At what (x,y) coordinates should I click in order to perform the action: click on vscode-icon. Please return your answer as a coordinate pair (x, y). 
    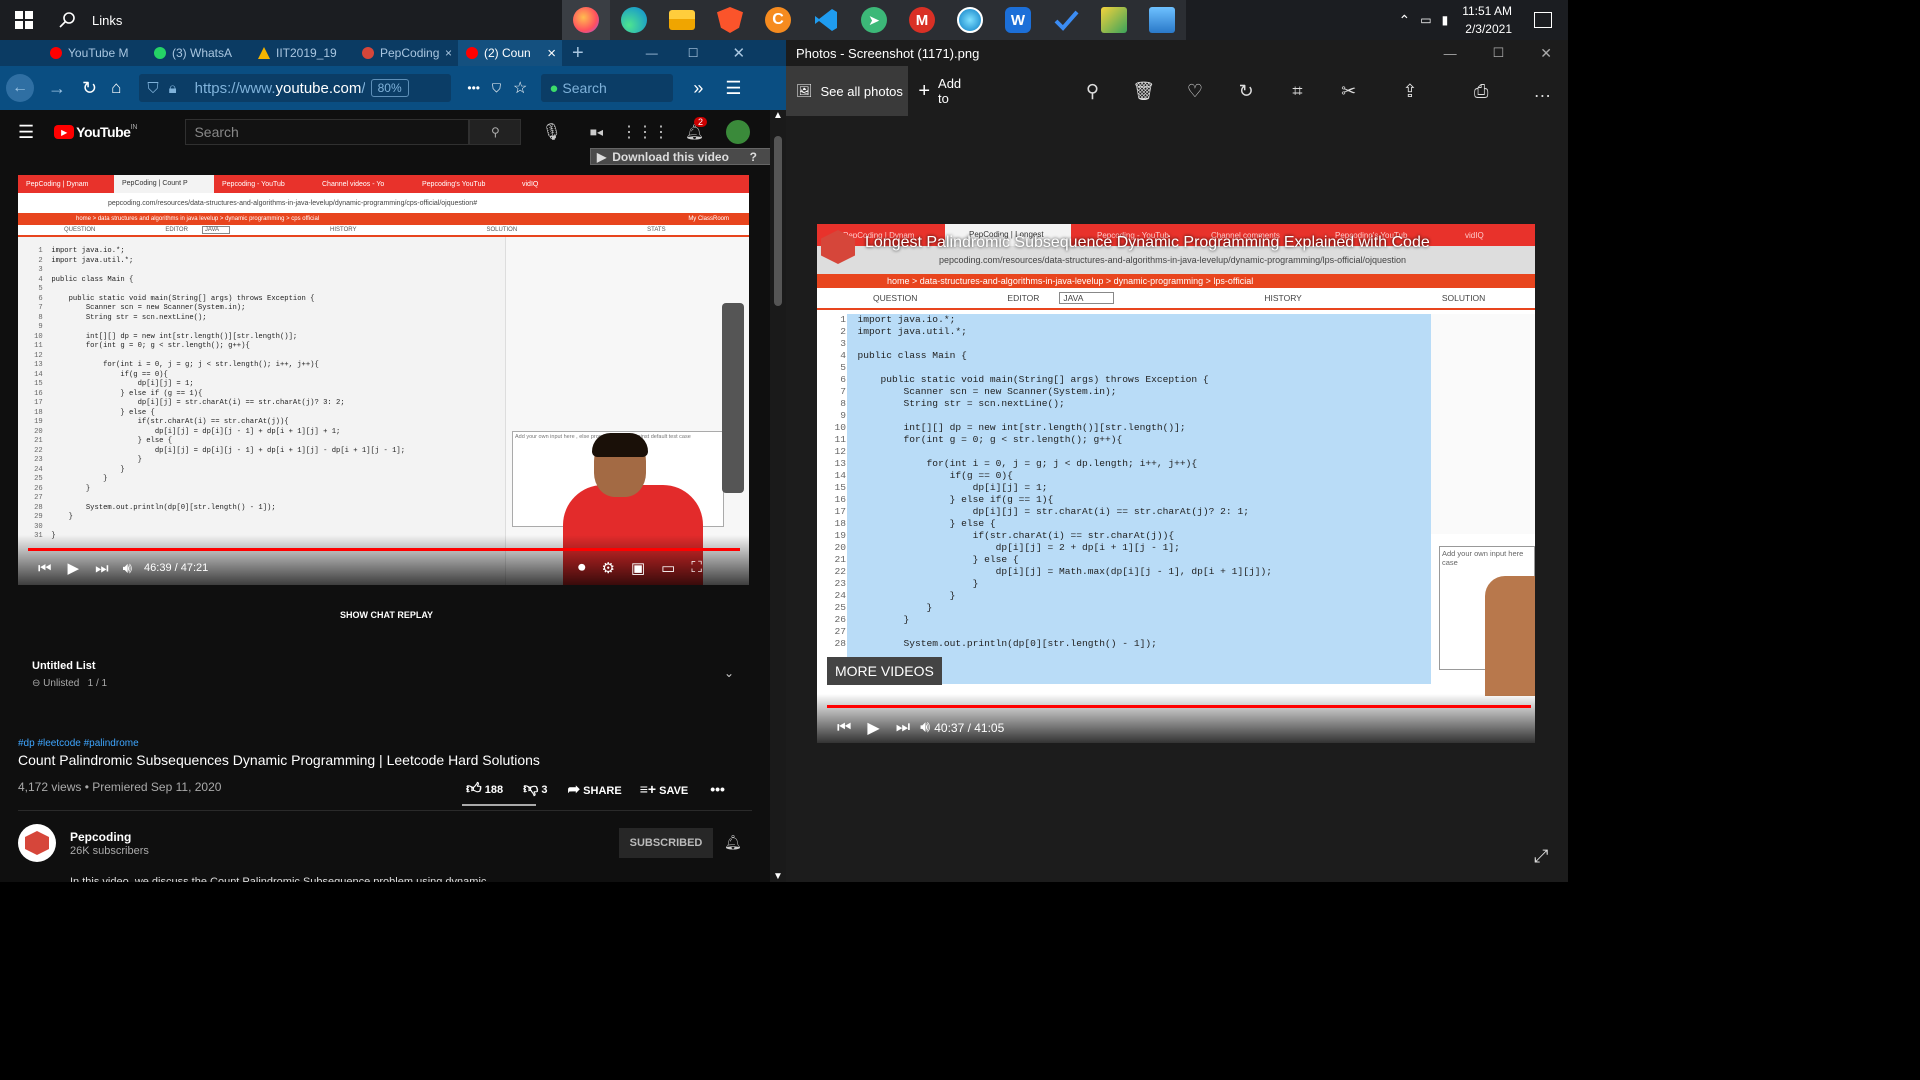
    Looking at the image, I should click on (826, 20).